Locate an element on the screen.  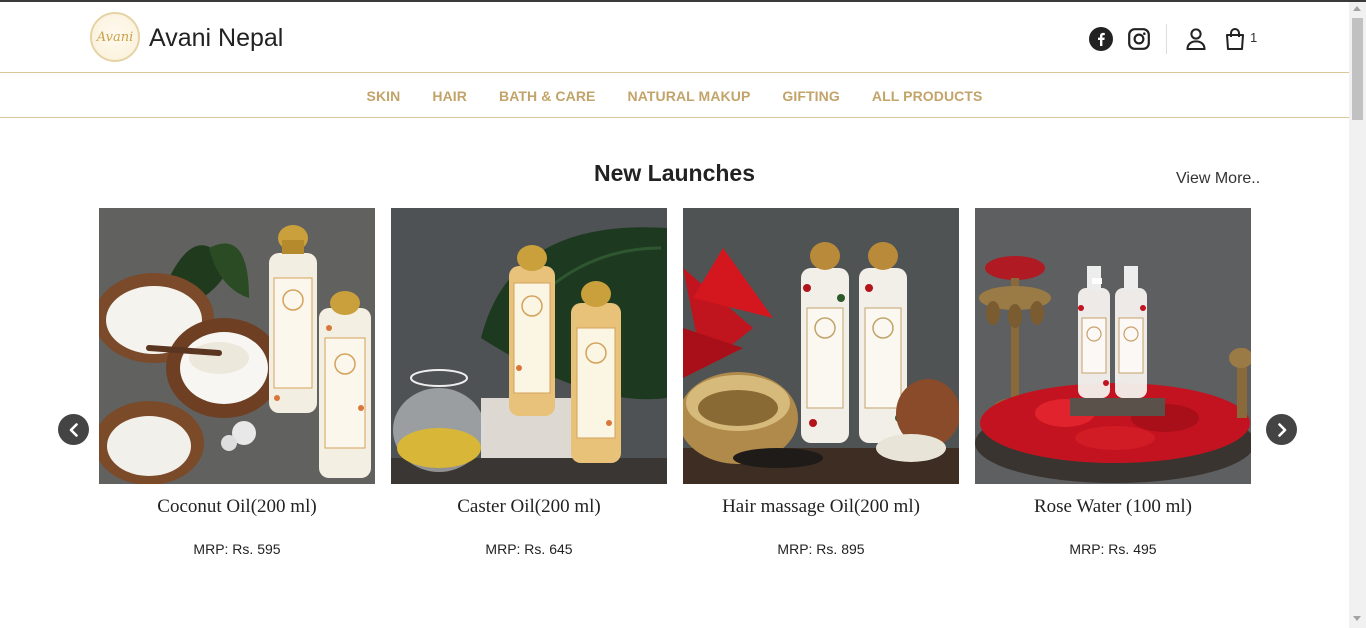
chevron-right-icon is located at coordinates (1281, 429).